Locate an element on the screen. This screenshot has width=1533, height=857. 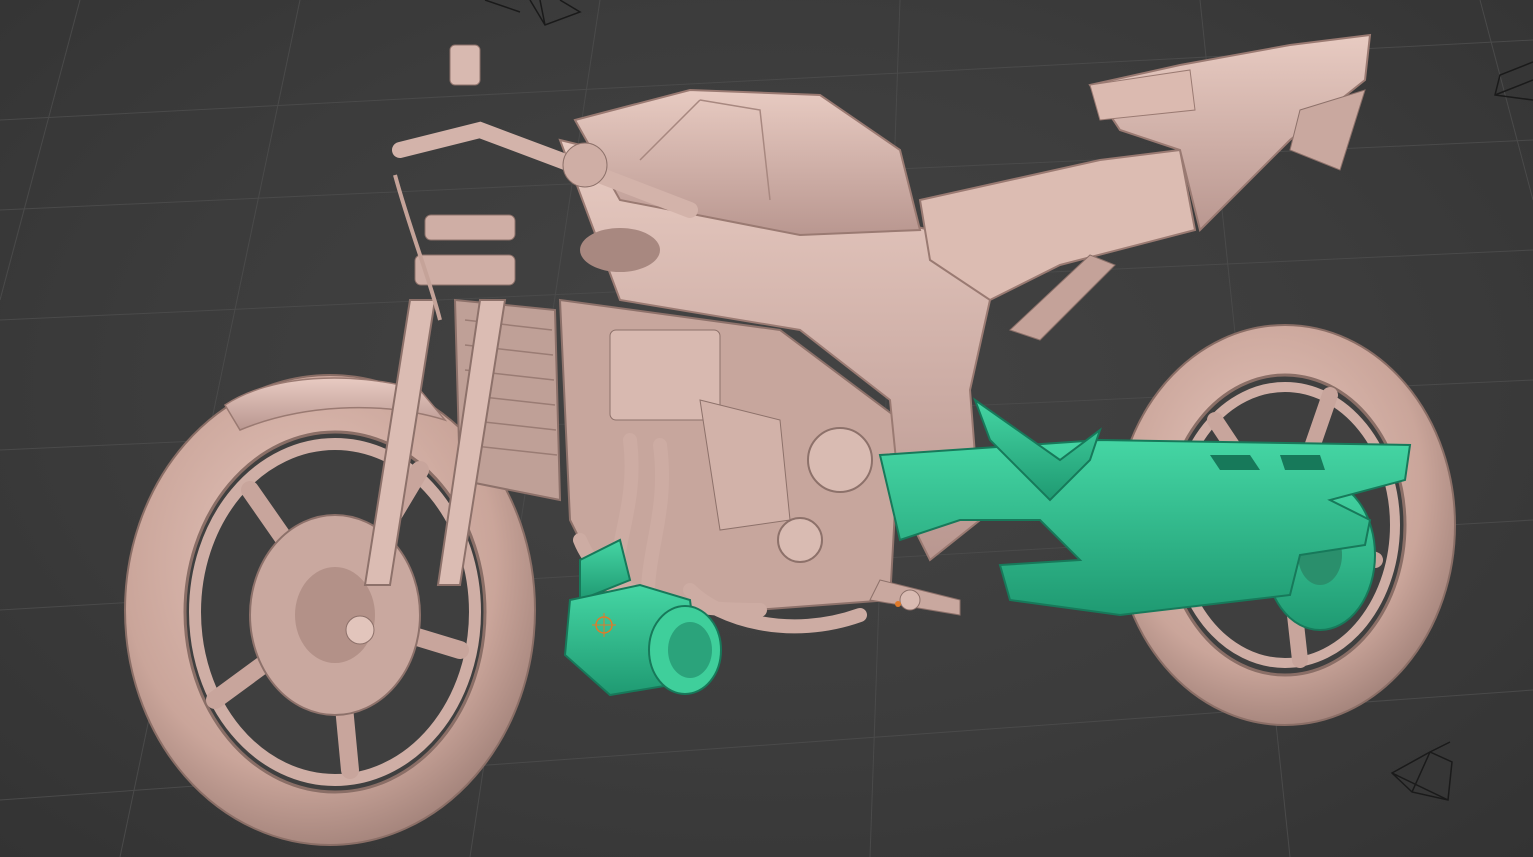
rear-set is located at coordinates (915, 597).